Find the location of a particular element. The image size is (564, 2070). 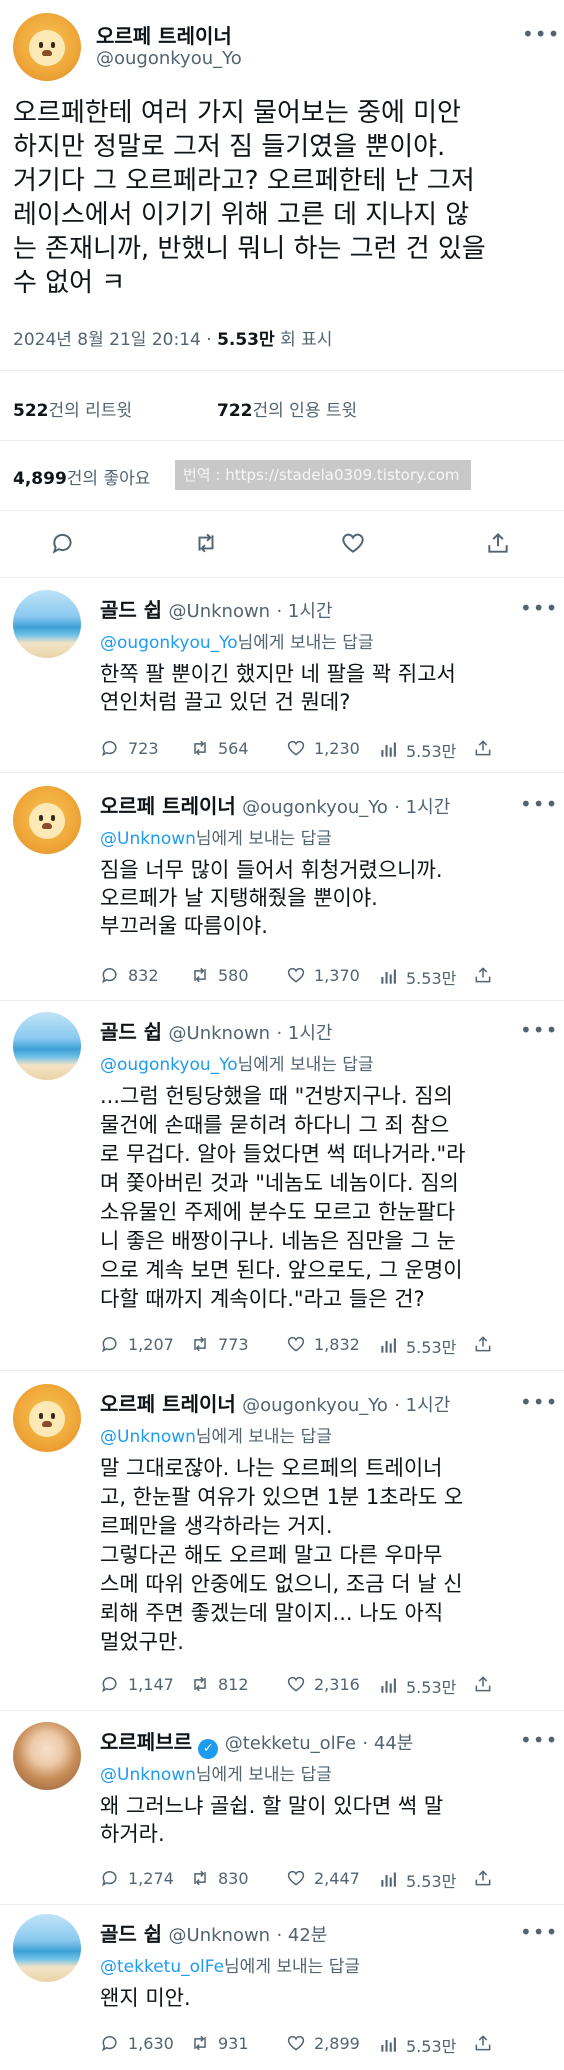

like-action: 1,832 is located at coordinates (323, 1344).